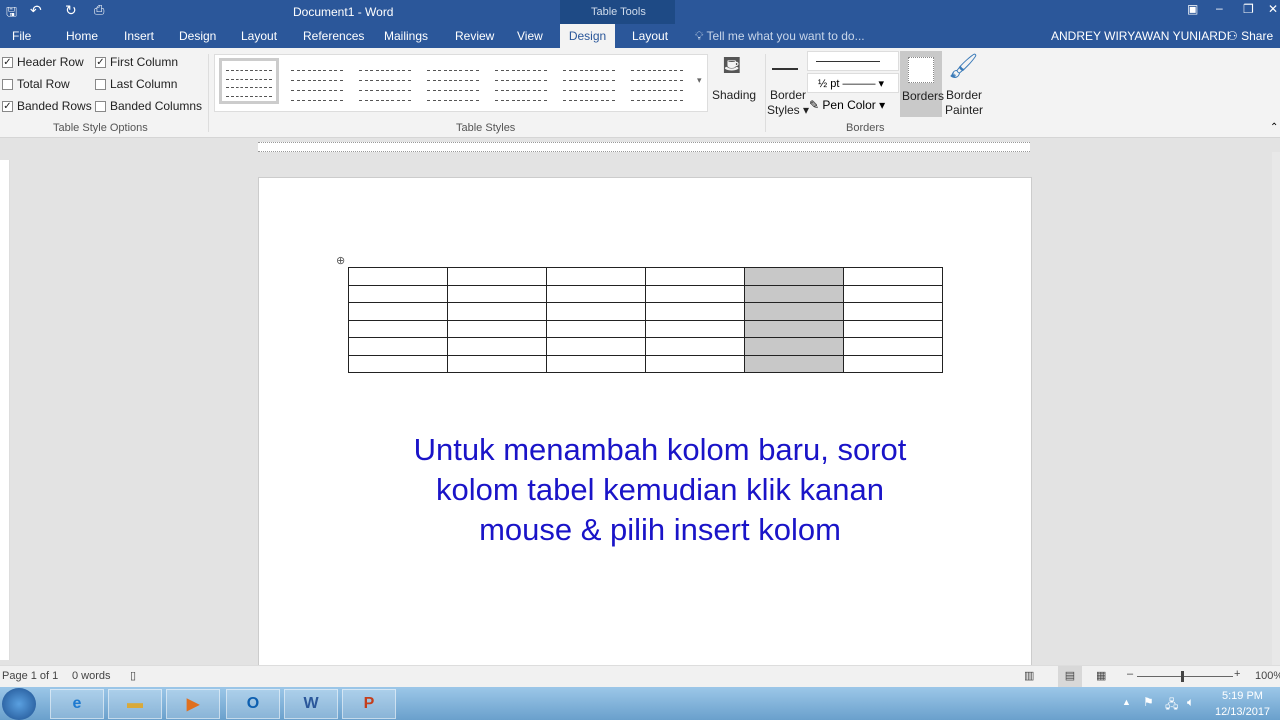 The height and width of the screenshot is (720, 1280). Describe the element at coordinates (253, 704) in the screenshot. I see `outlook-icon: O` at that location.